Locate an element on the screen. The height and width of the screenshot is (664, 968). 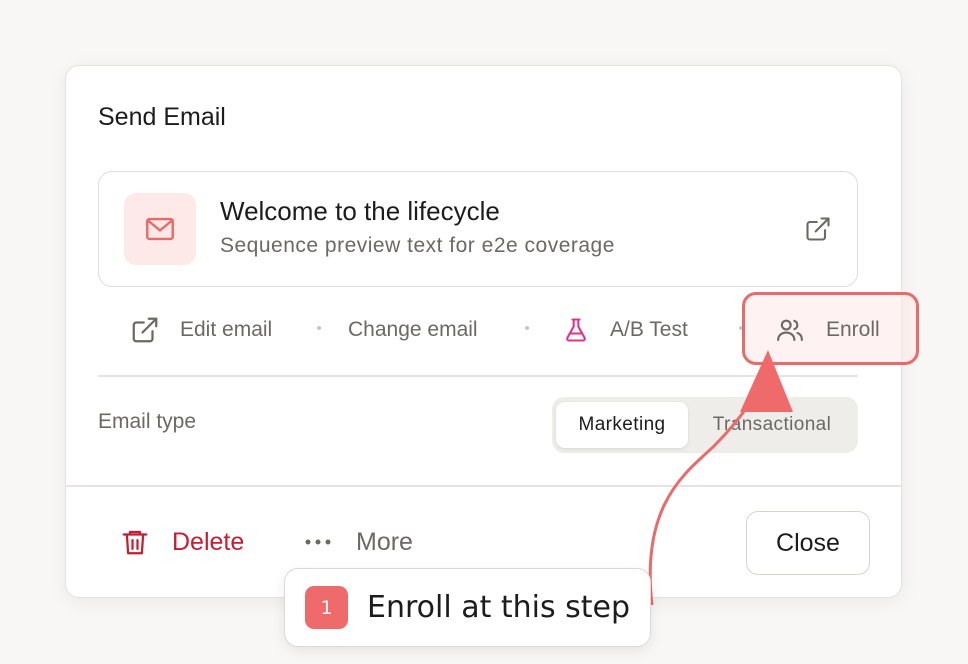
email-type-transactional: Transactional is located at coordinates (772, 425).